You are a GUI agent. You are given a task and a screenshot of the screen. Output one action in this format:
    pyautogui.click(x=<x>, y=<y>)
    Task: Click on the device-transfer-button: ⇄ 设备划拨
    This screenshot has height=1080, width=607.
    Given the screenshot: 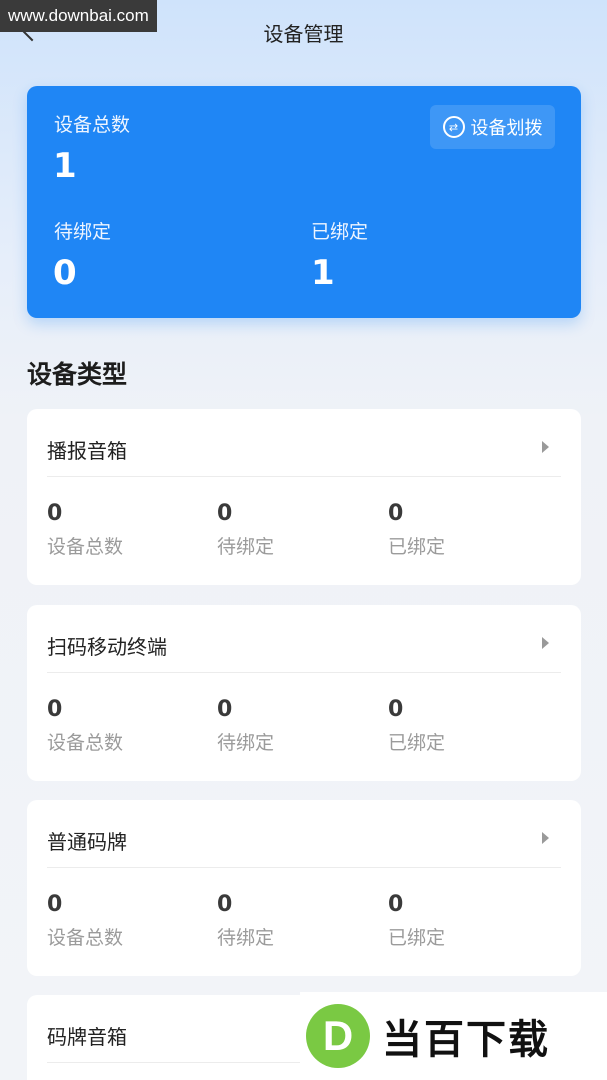 What is the action you would take?
    pyautogui.click(x=492, y=127)
    